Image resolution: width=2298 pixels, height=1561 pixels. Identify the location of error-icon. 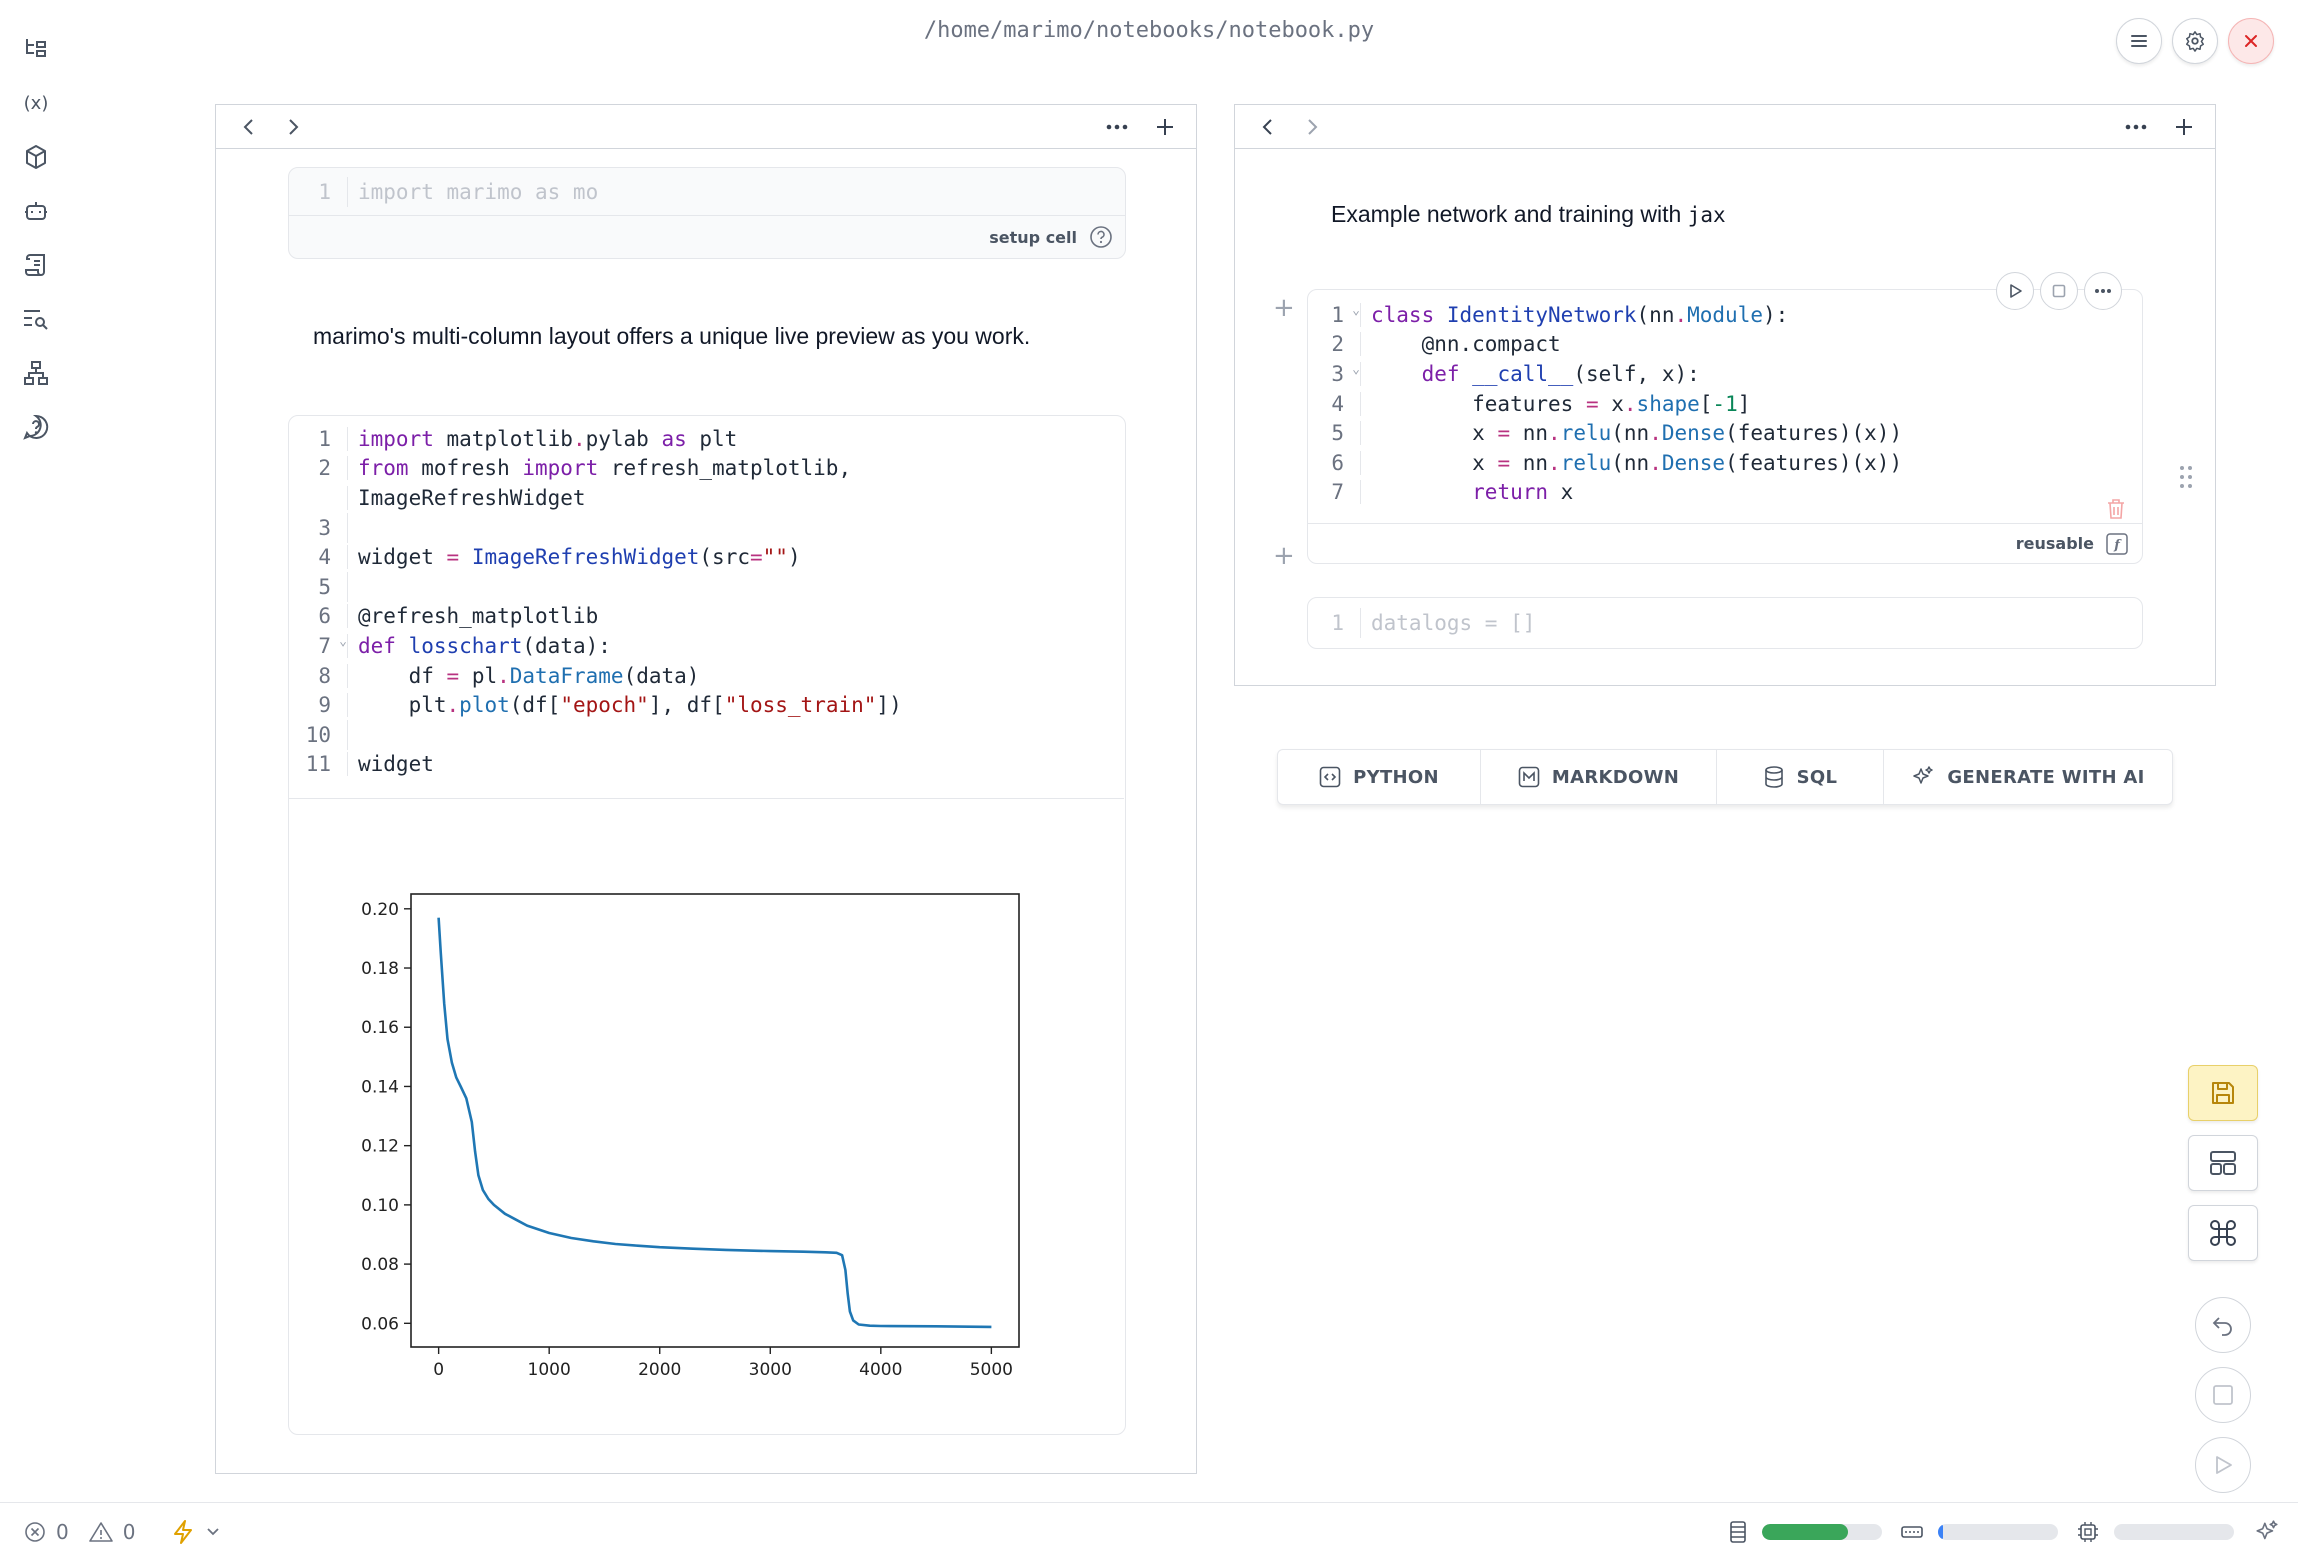
(35, 1532).